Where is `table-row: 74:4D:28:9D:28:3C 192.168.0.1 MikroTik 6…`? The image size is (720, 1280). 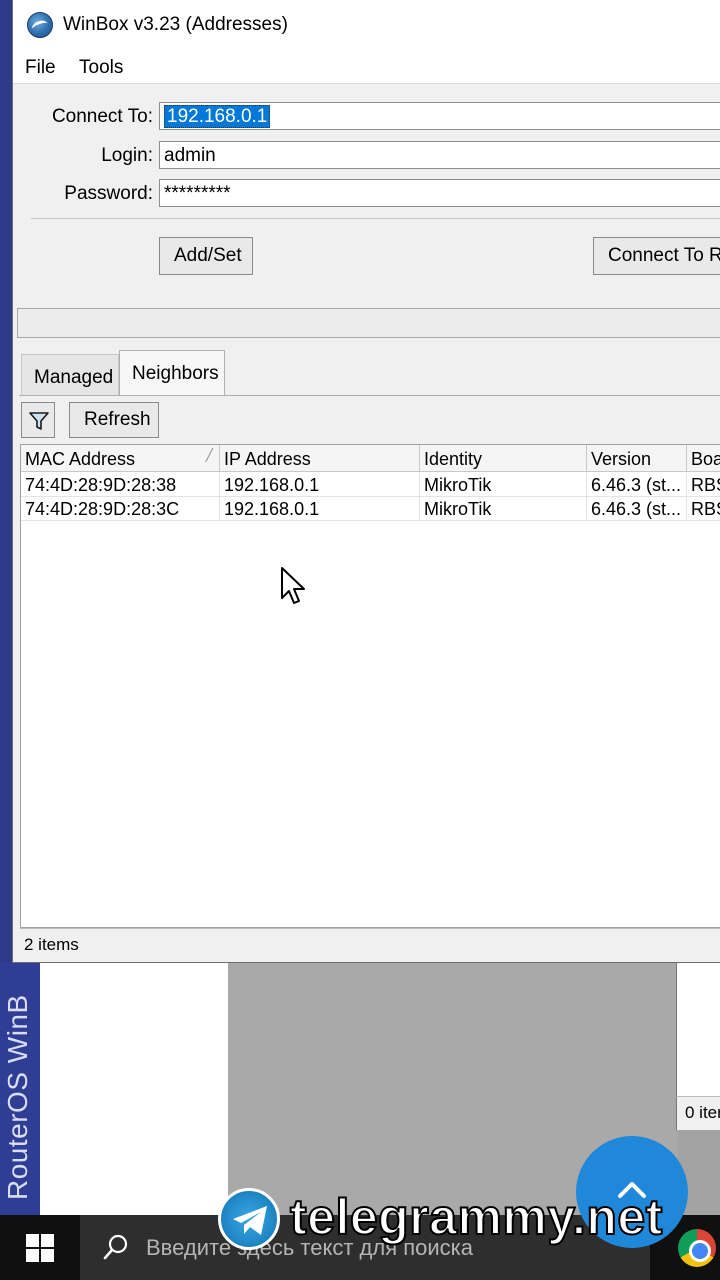 table-row: 74:4D:28:9D:28:3C 192.168.0.1 MikroTik 6… is located at coordinates (370, 509).